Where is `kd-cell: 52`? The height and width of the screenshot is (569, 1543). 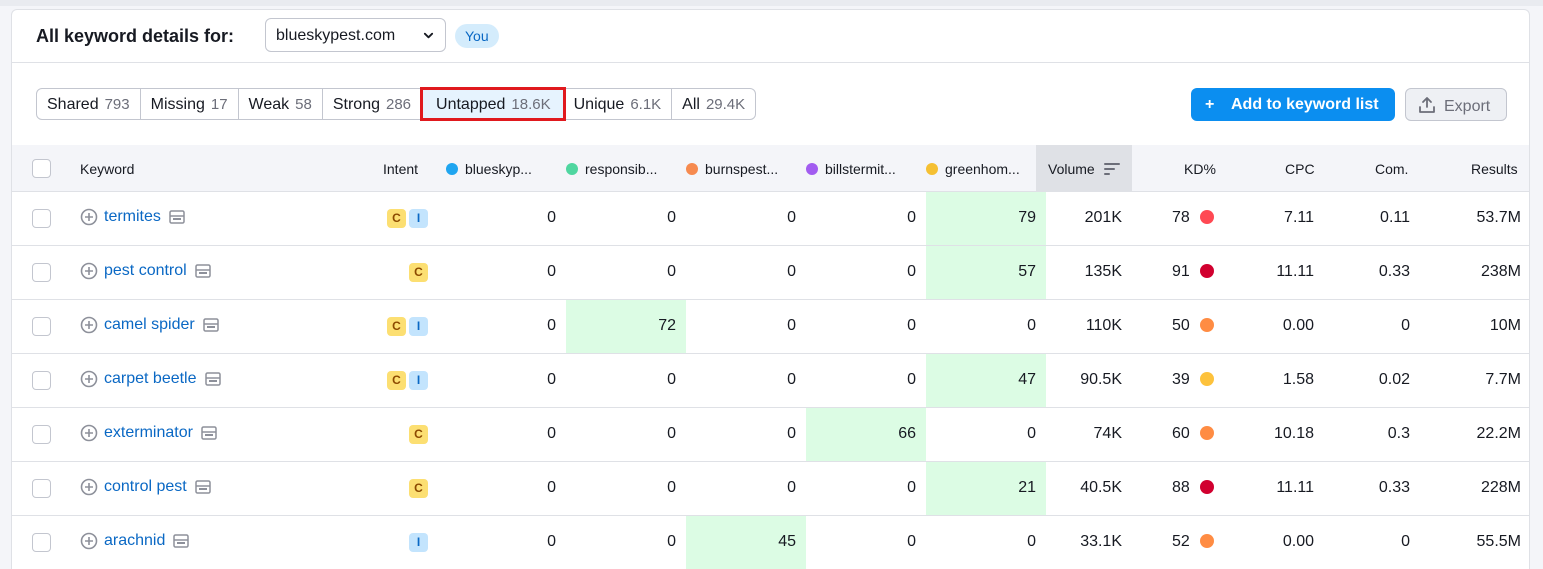
kd-cell: 52 is located at coordinates (1193, 542).